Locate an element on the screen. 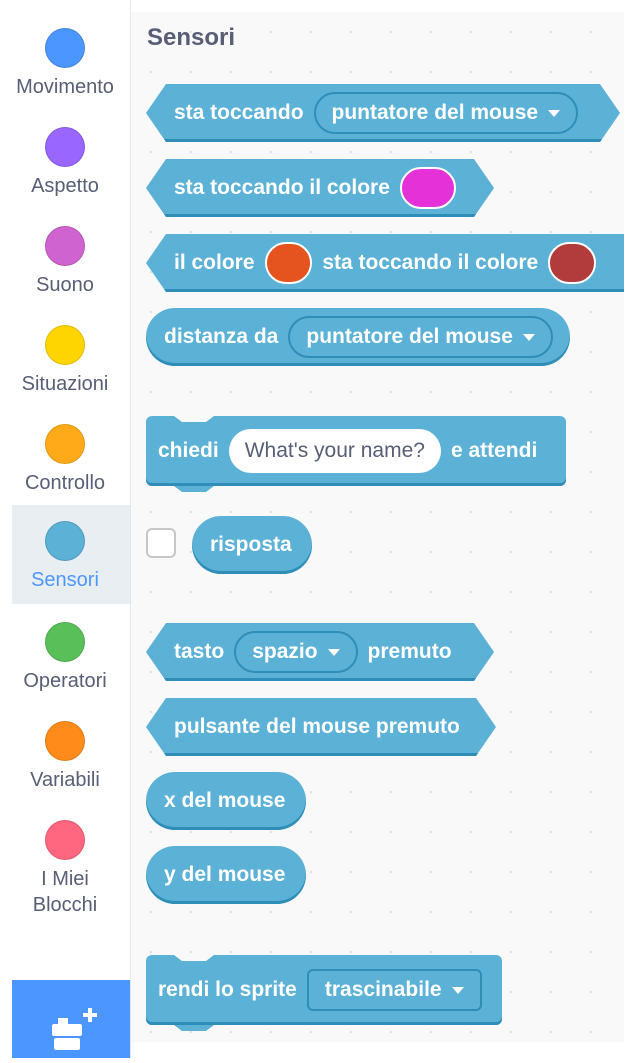 The height and width of the screenshot is (1063, 638). dropdown-value: trascinabile is located at coordinates (383, 989).